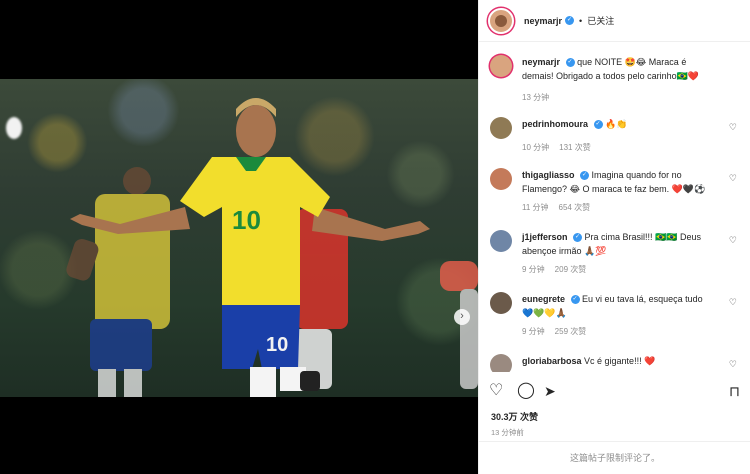 The width and height of the screenshot is (750, 474). I want to click on comment-username: j1jefferson, so click(545, 237).